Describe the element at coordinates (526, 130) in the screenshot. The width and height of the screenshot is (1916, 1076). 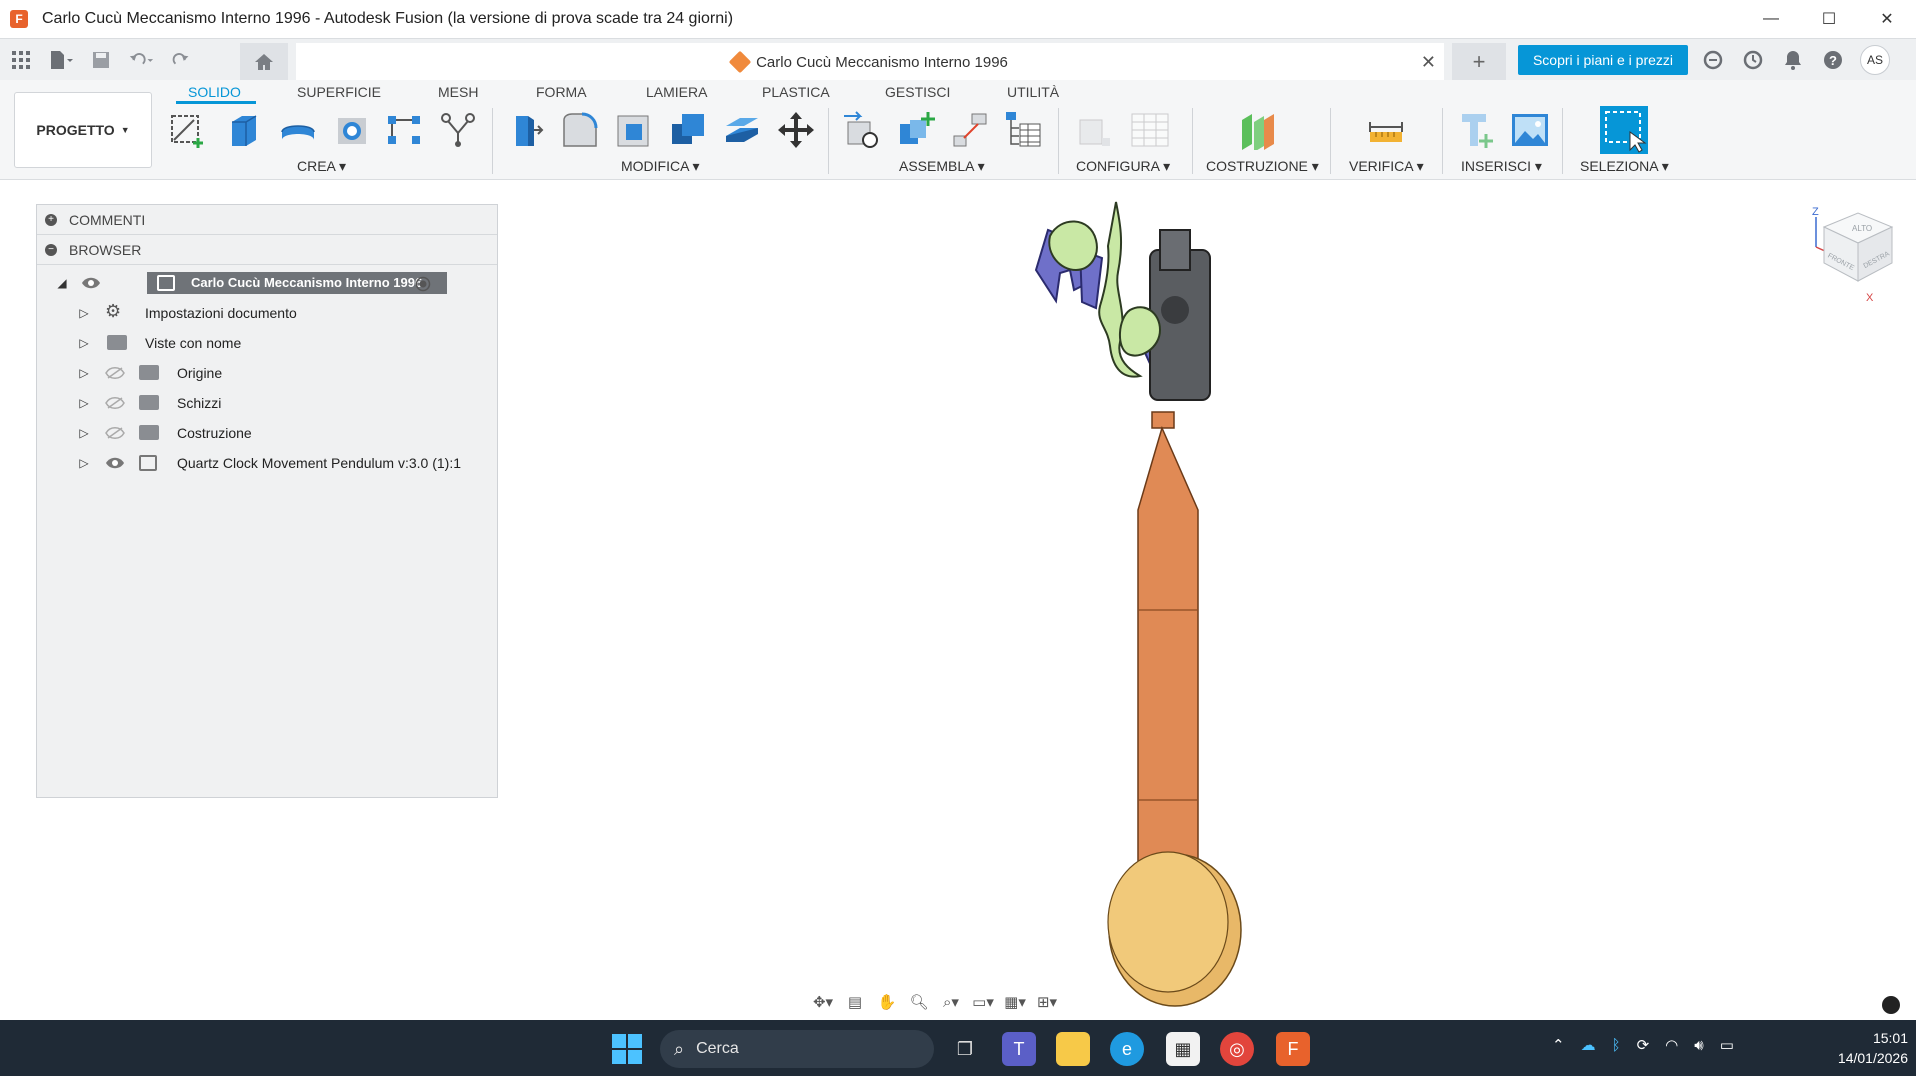
I see `press-pull-icon` at that location.